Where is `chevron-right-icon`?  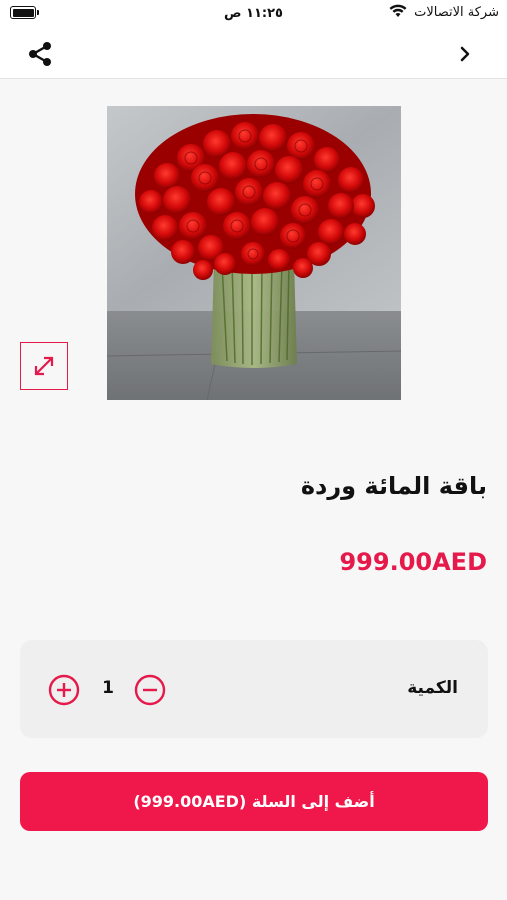 chevron-right-icon is located at coordinates (465, 54).